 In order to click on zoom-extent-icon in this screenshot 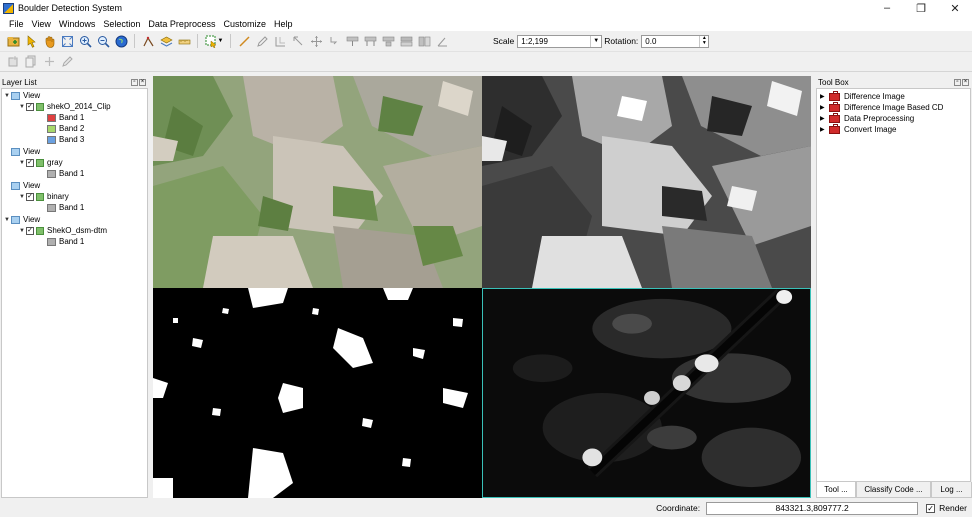, I will do `click(67, 41)`.